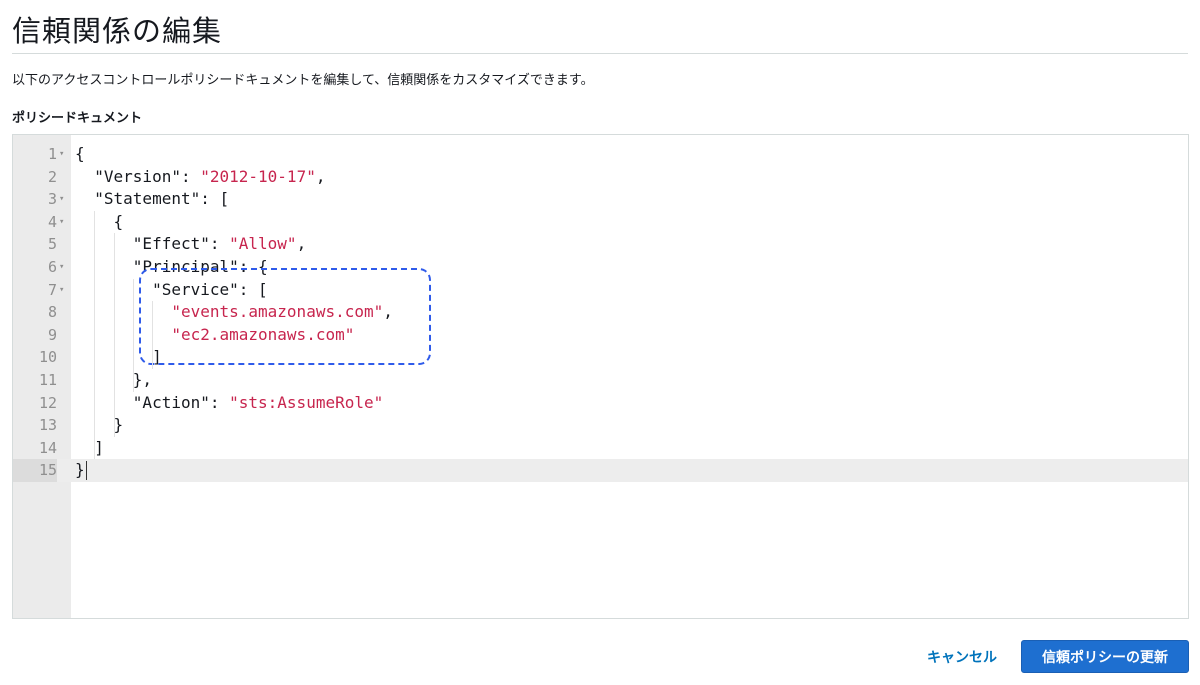 This screenshot has height=685, width=1200. What do you see at coordinates (52, 289) in the screenshot?
I see `line-number: 7` at bounding box center [52, 289].